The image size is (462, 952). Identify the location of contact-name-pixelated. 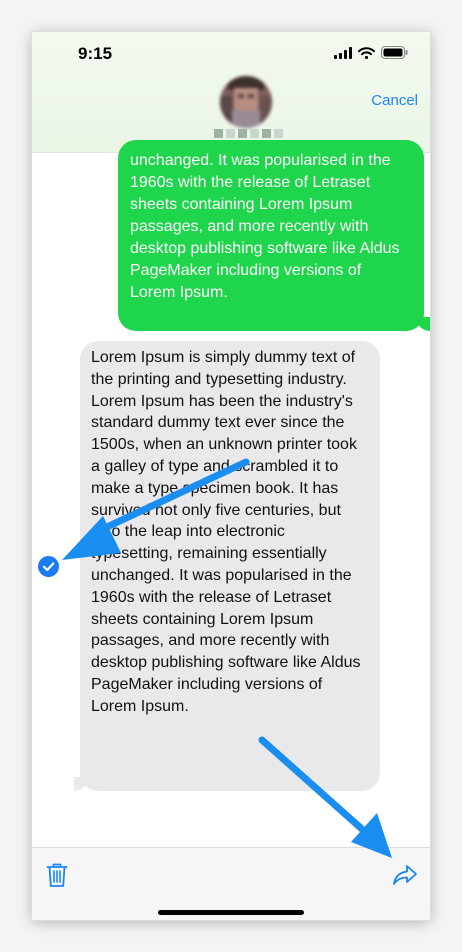
(248, 133).